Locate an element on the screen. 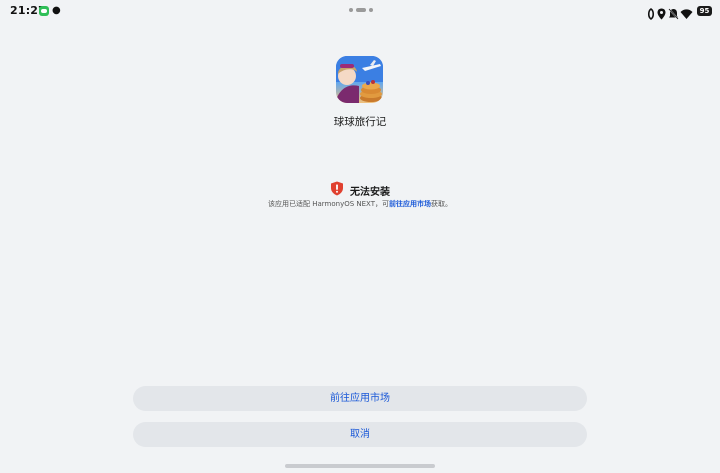 The width and height of the screenshot is (720, 473). mute-bell-icon is located at coordinates (673, 14).